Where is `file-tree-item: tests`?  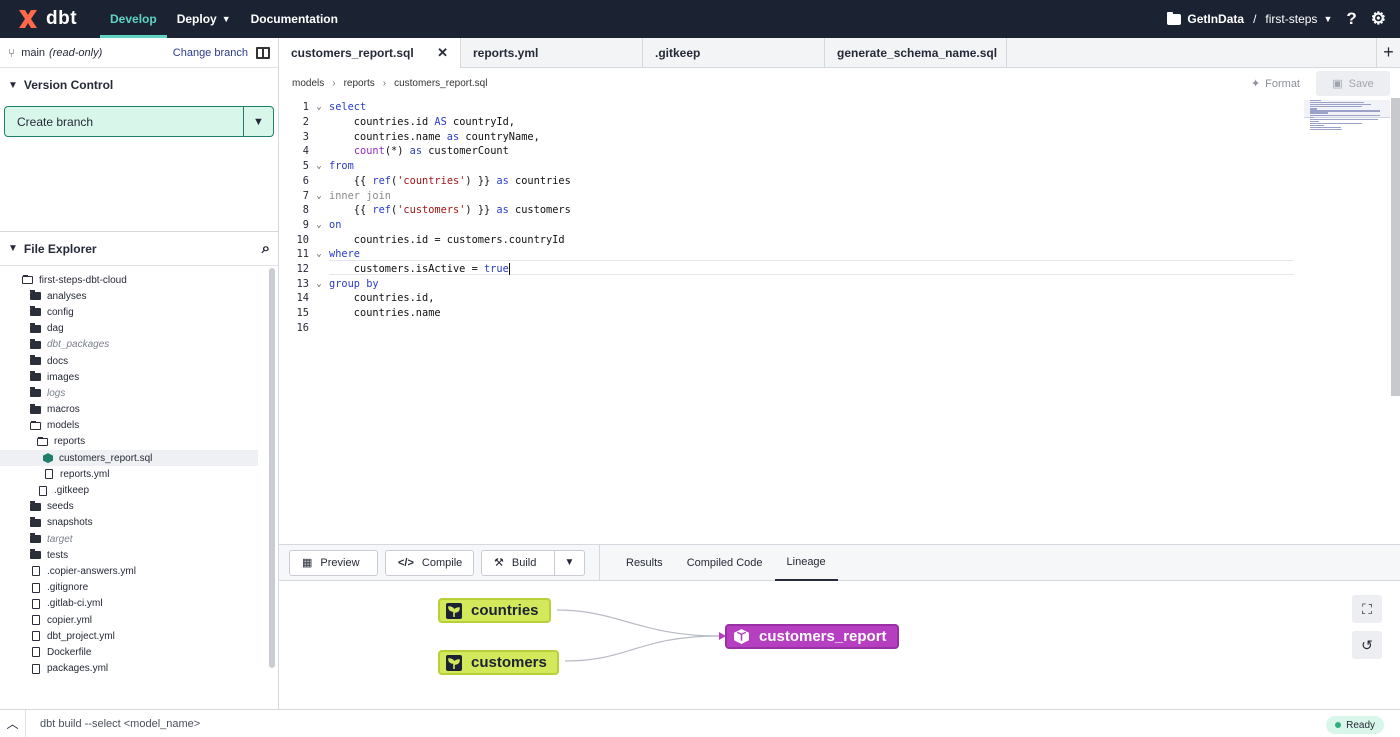 file-tree-item: tests is located at coordinates (139, 555).